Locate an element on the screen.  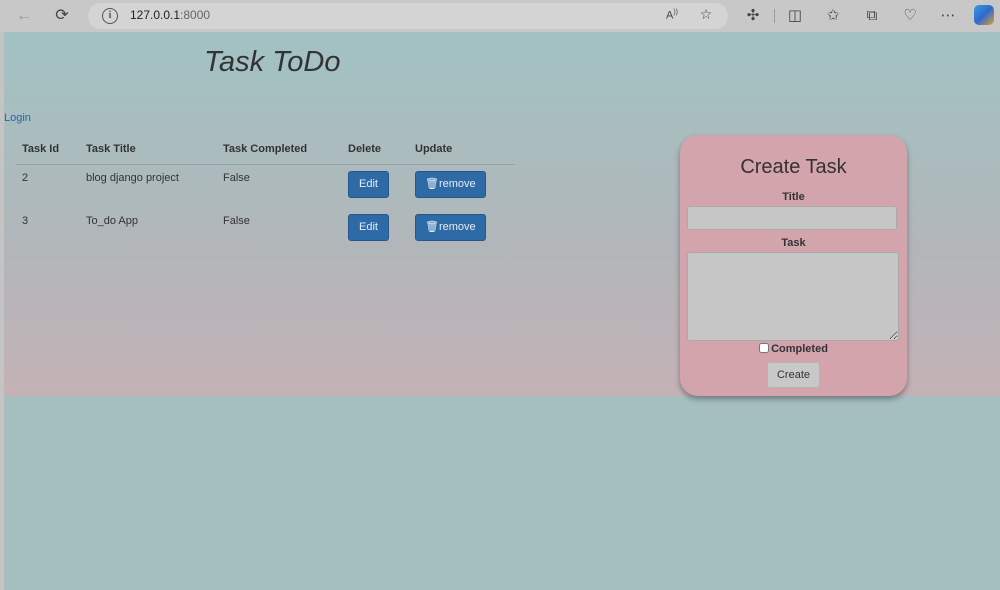
more-icon: ⋯ is located at coordinates (948, 16).